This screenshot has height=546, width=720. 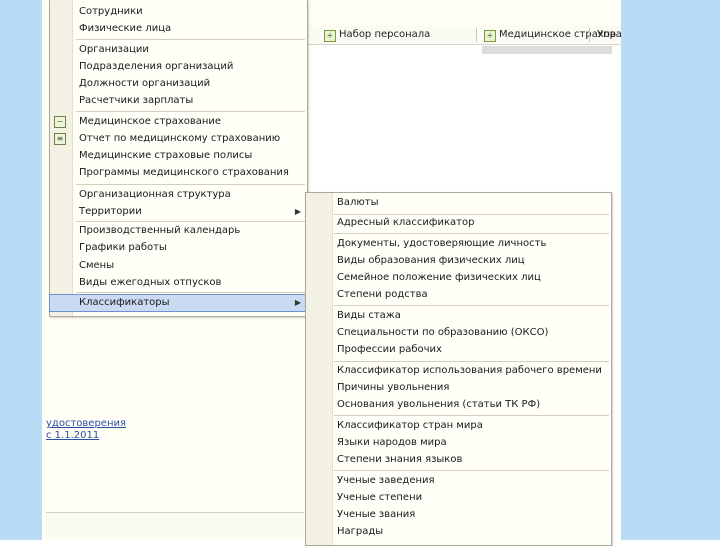 I want to click on submenu-item-address-classifier: Адресный классификатор, so click(x=458, y=223).